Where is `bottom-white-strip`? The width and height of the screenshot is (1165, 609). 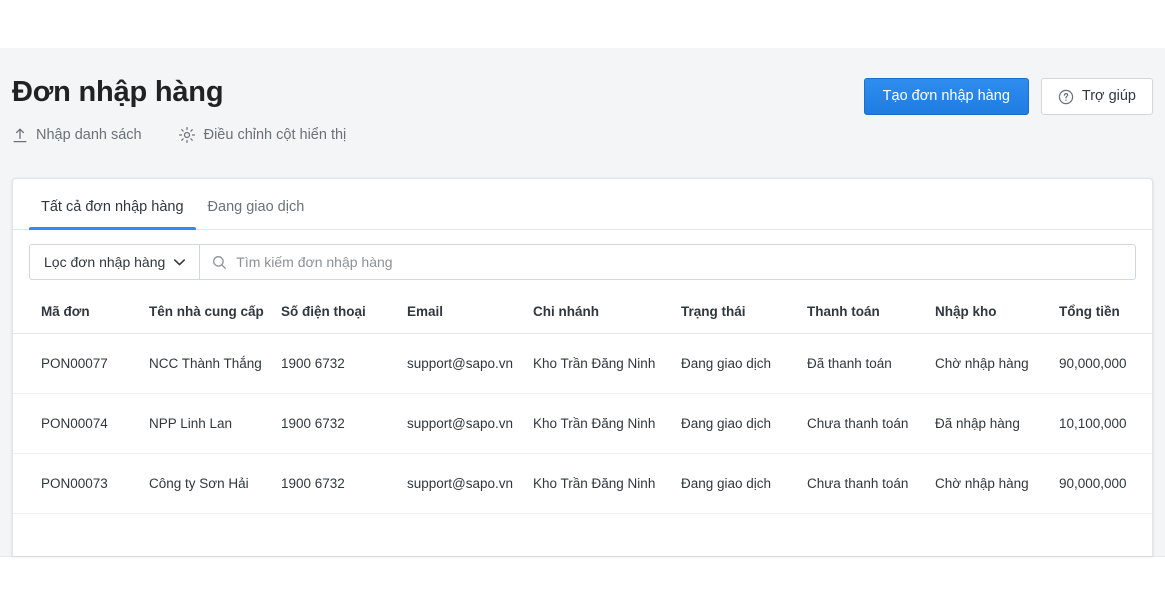
bottom-white-strip is located at coordinates (582, 582).